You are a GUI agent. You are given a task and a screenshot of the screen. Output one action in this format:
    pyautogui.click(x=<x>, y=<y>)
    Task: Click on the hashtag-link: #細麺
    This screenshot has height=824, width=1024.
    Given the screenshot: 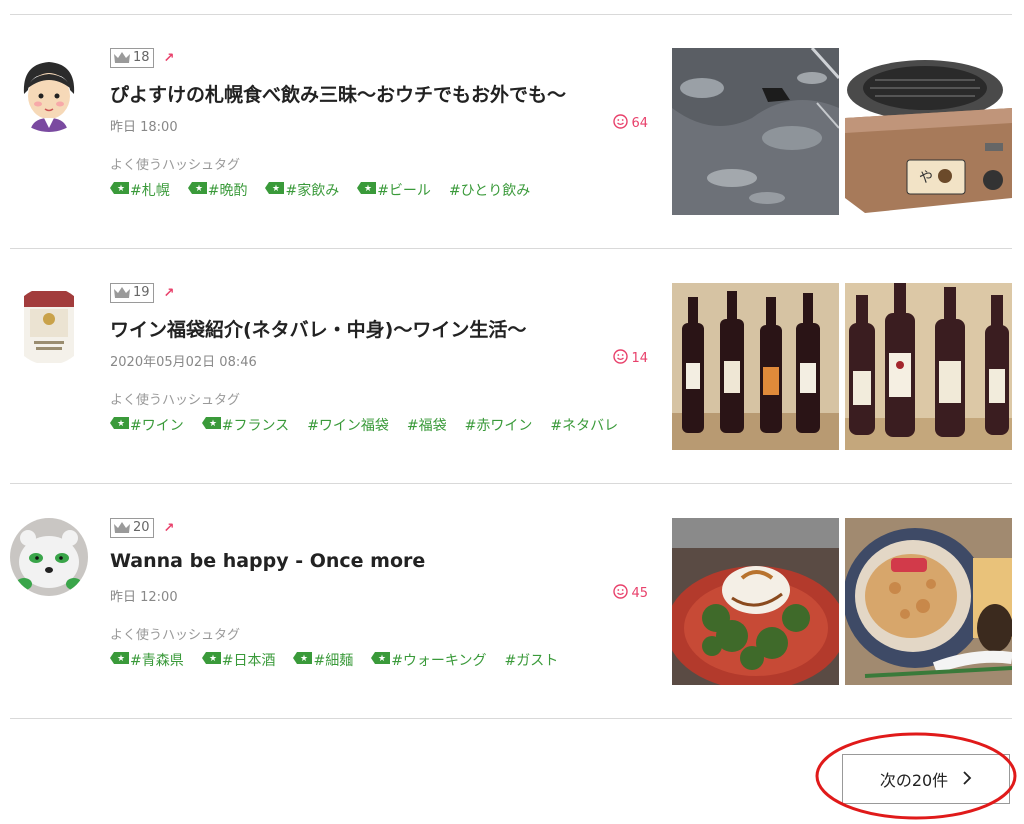 What is the action you would take?
    pyautogui.click(x=323, y=660)
    